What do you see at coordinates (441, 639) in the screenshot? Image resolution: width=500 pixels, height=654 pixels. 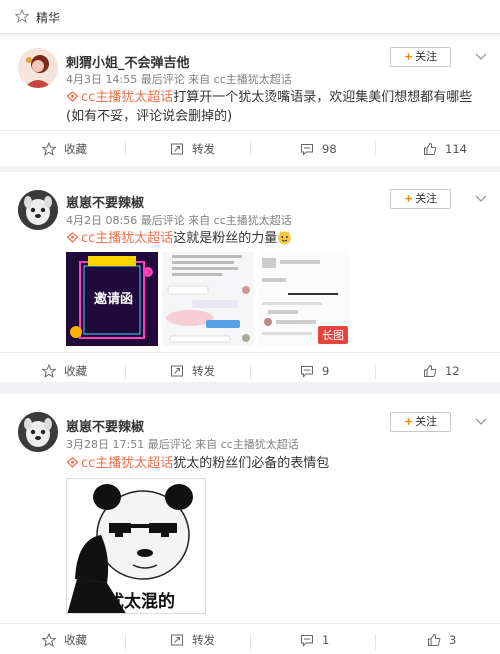 I see `like-button: 3` at bounding box center [441, 639].